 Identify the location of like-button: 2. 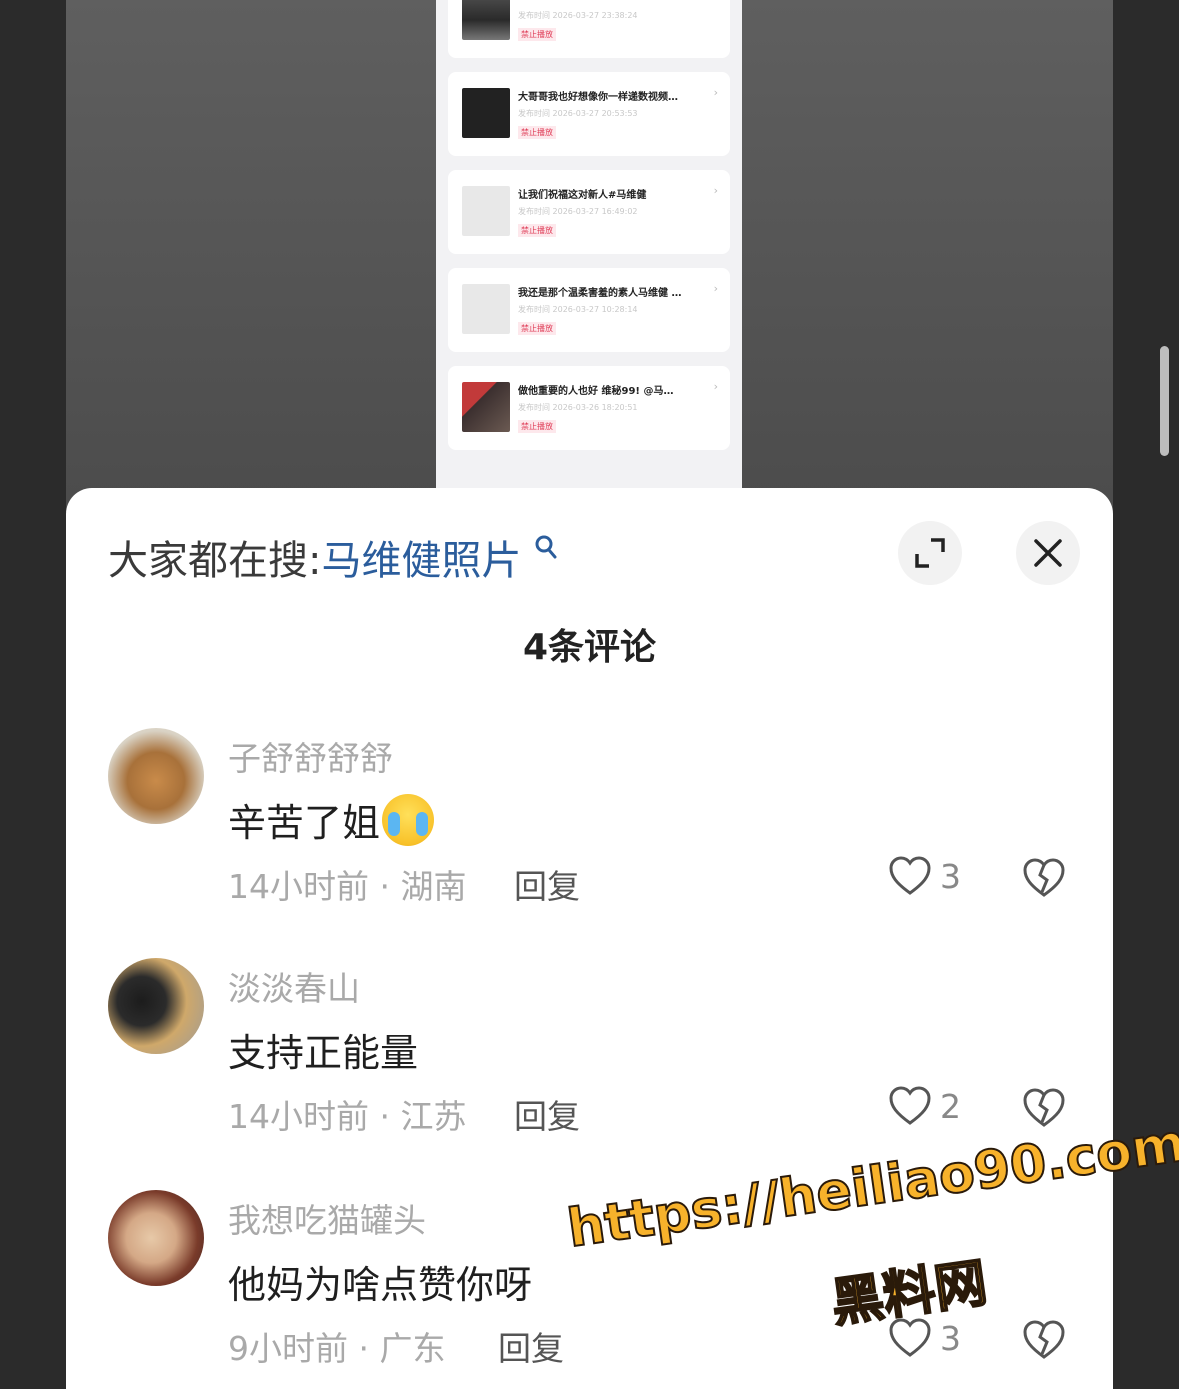
(924, 1106).